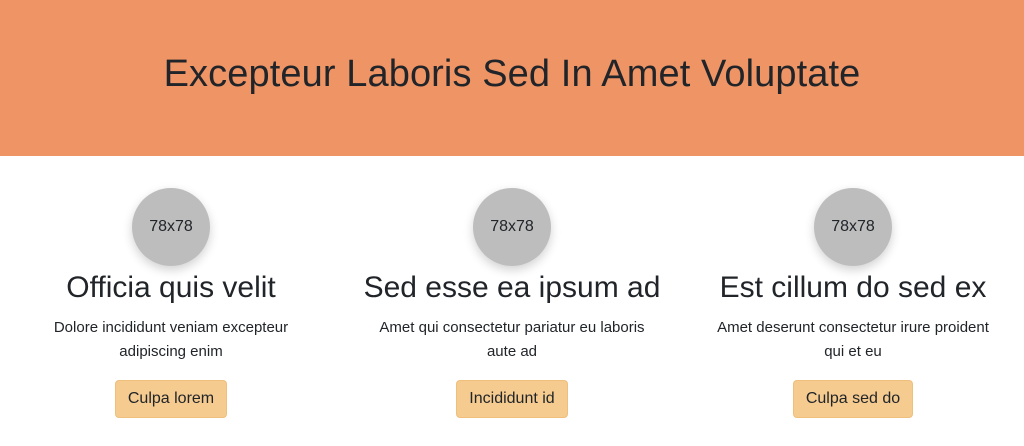  Describe the element at coordinates (171, 399) in the screenshot. I see `card-button: Culpa lorem` at that location.